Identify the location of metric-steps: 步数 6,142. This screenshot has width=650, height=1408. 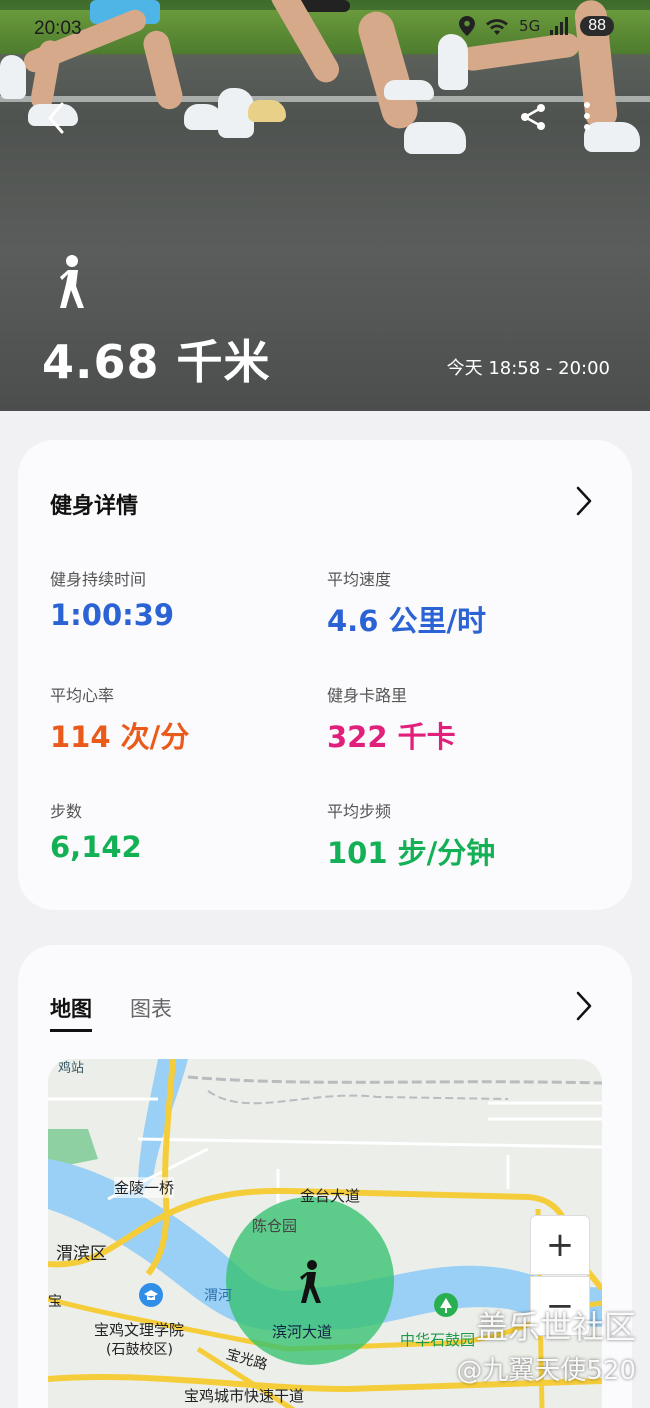
(96, 831).